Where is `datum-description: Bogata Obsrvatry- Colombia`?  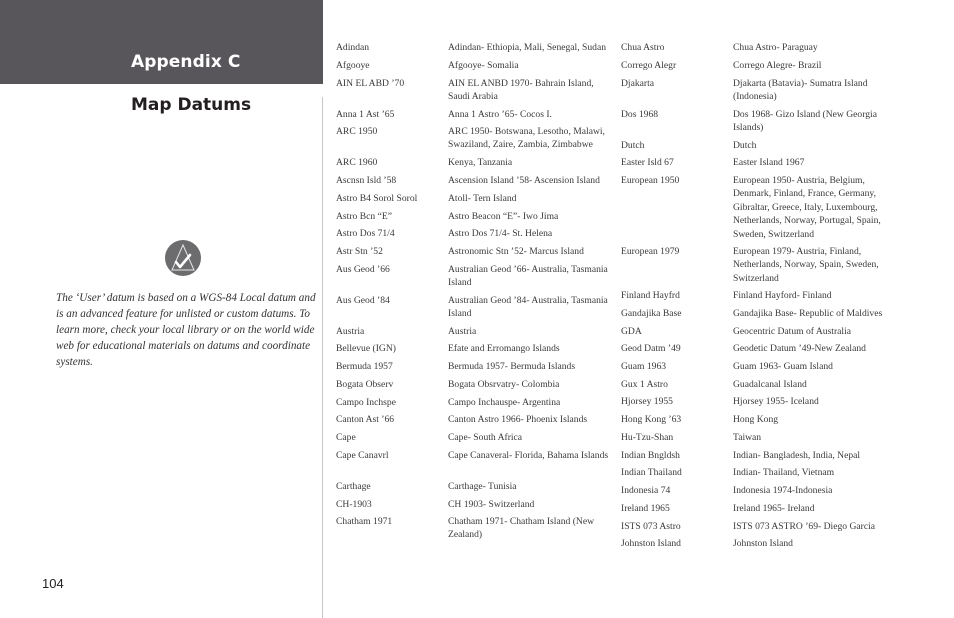 datum-description: Bogata Obsrvatry- Colombia is located at coordinates (504, 384).